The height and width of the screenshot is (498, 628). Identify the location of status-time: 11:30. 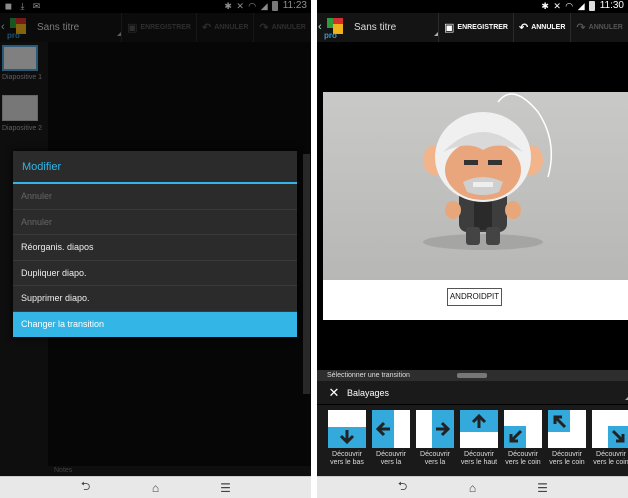
(611, 5).